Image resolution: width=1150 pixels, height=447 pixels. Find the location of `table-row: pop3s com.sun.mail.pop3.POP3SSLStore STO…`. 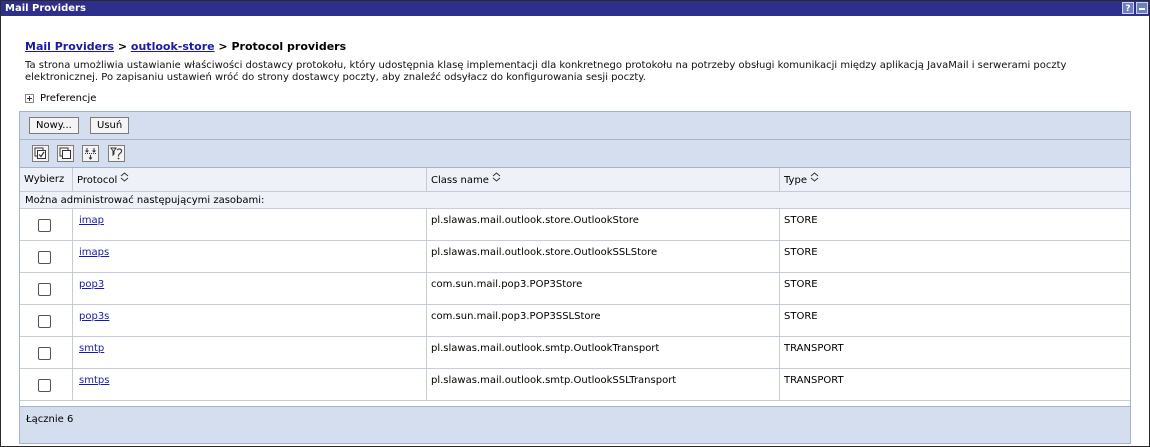

table-row: pop3s com.sun.mail.pop3.POP3SSLStore STO… is located at coordinates (575, 321).